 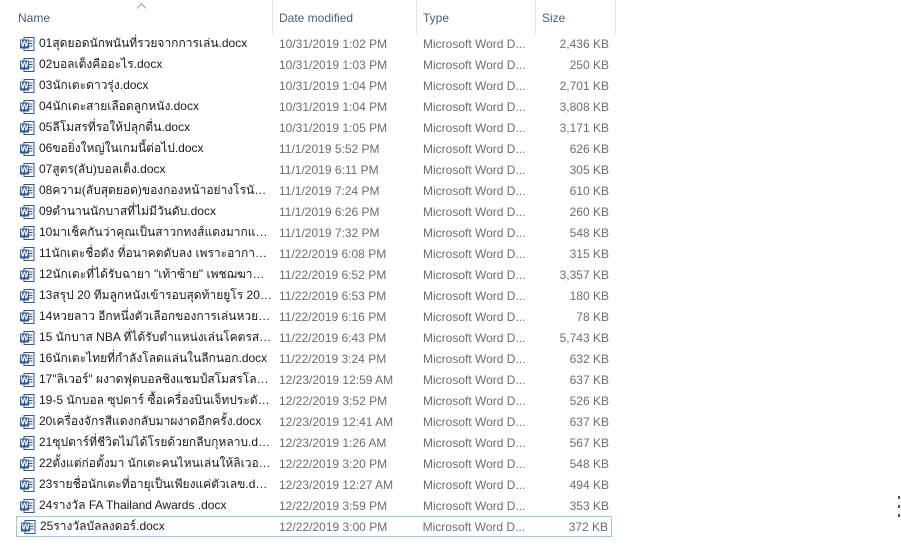 I want to click on file-name-cell: W 04นักเตะสายเลือดลูกหนัง.docx, so click(x=144, y=106).